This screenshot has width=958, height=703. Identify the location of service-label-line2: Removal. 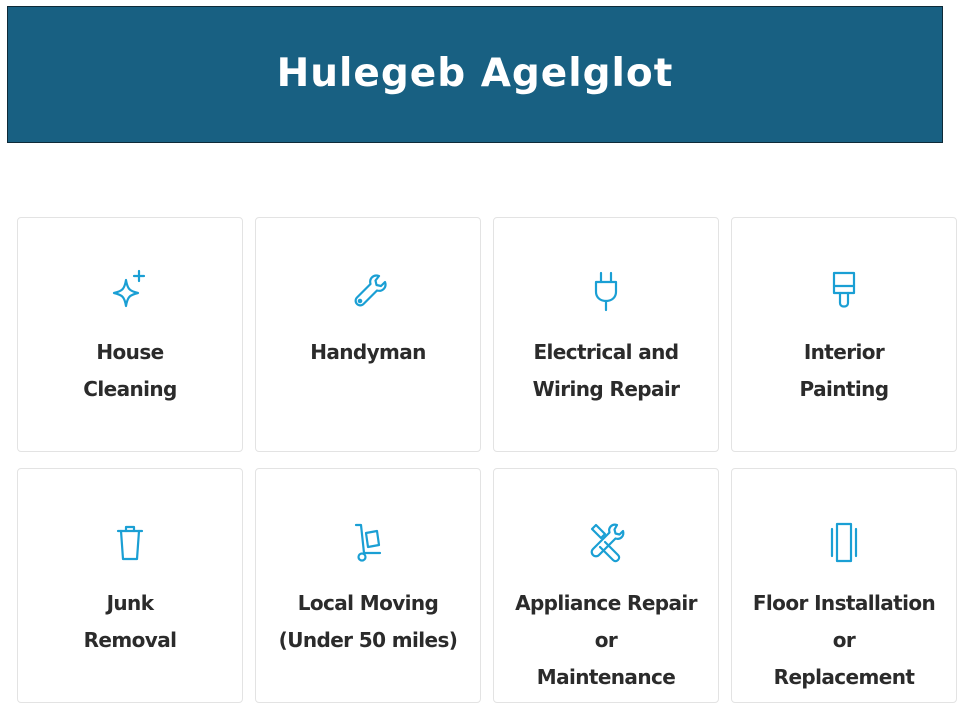
(130, 640).